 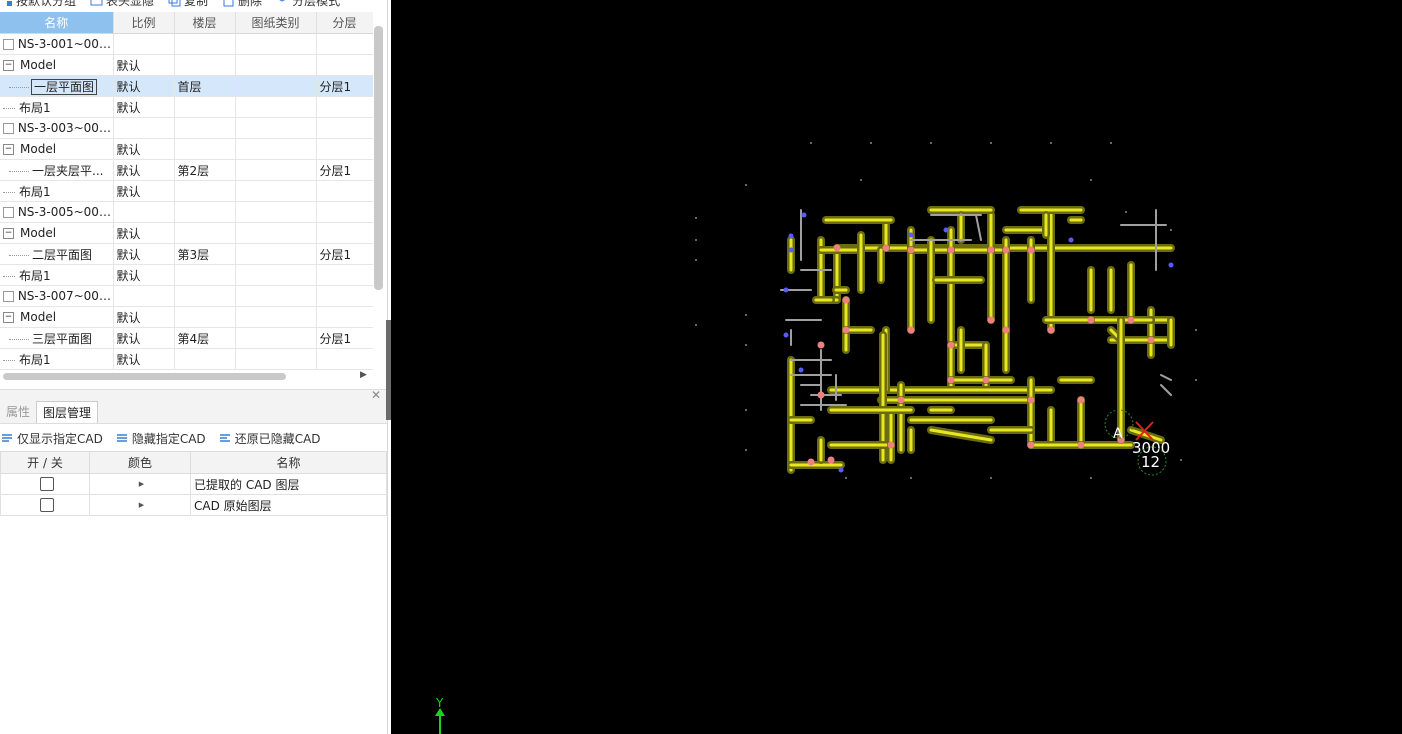 What do you see at coordinates (188, 4) in the screenshot?
I see `copy-button: 复制` at bounding box center [188, 4].